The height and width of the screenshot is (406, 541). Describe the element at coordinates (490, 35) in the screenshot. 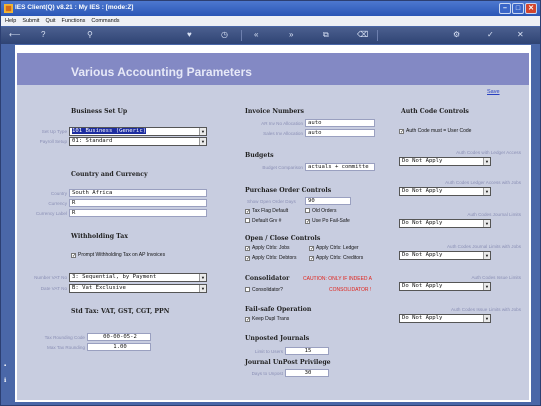

I see `check-icon: ✓` at that location.